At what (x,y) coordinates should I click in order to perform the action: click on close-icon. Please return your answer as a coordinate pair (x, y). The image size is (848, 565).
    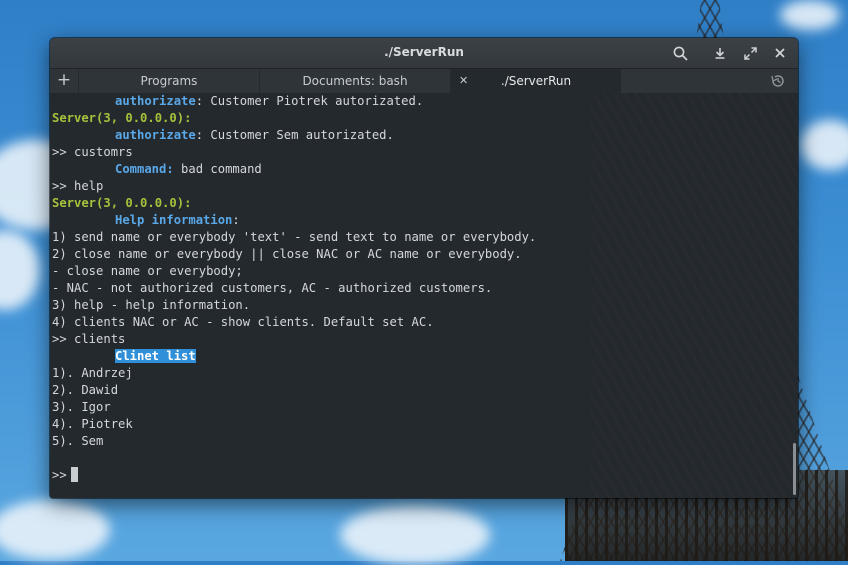
    Looking at the image, I should click on (780, 53).